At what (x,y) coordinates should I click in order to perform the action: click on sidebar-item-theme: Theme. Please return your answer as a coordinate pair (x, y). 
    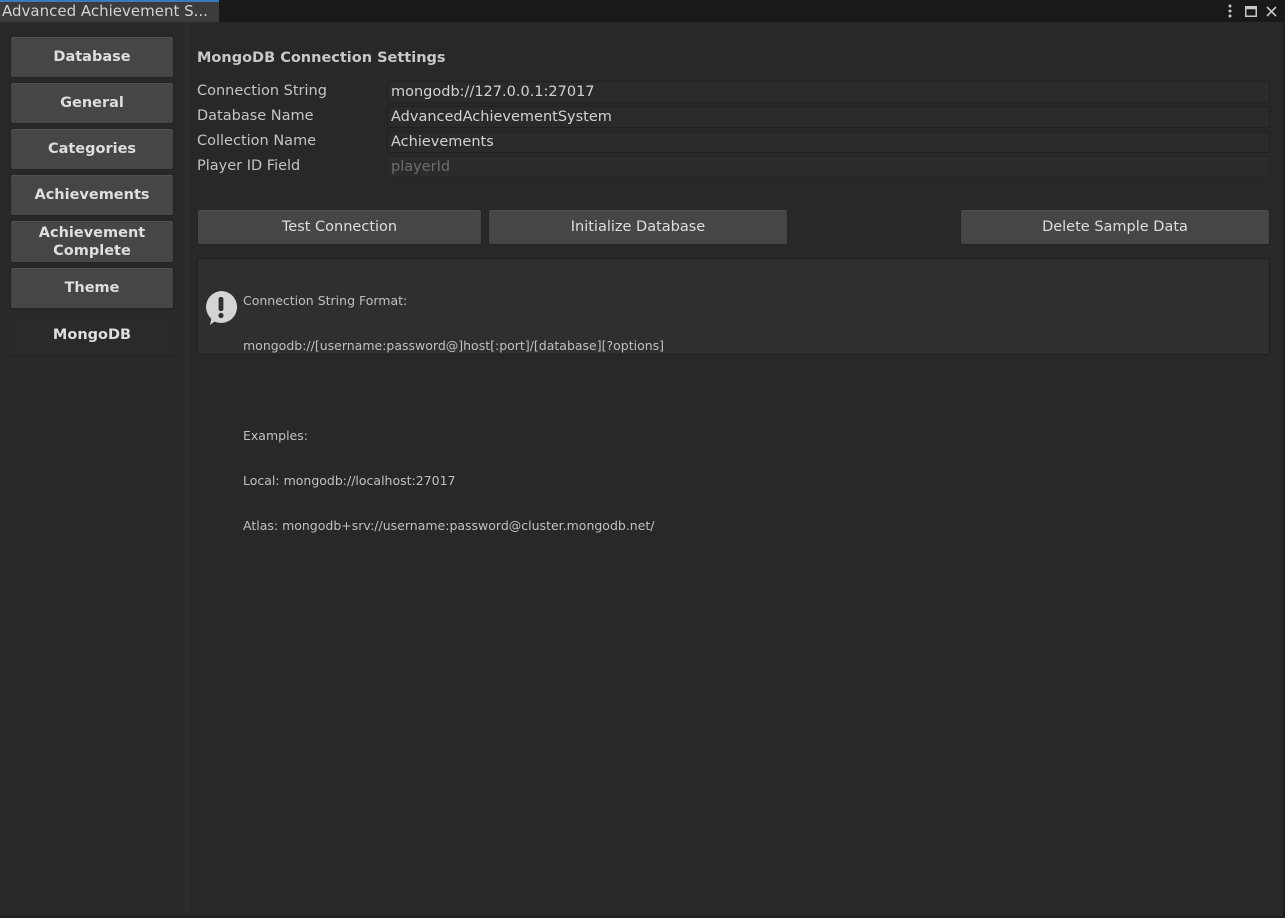
    Looking at the image, I should click on (92, 288).